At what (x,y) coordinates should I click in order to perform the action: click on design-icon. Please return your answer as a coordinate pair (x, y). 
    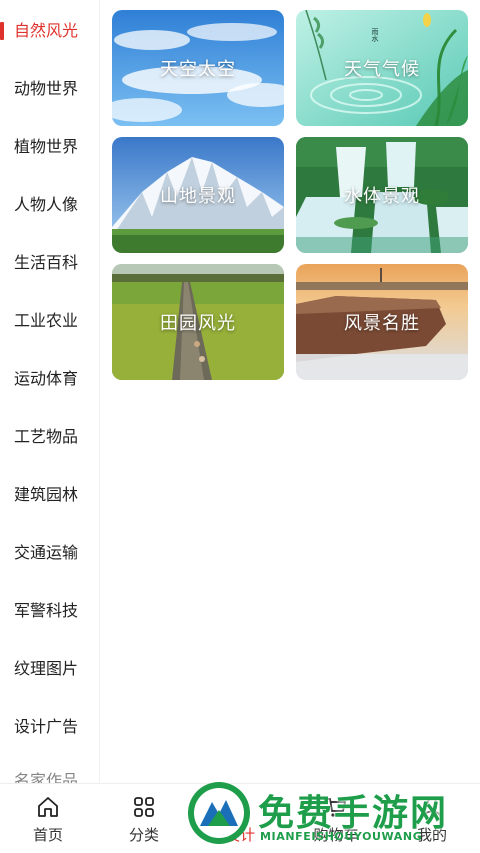
    Looking at the image, I should click on (240, 807).